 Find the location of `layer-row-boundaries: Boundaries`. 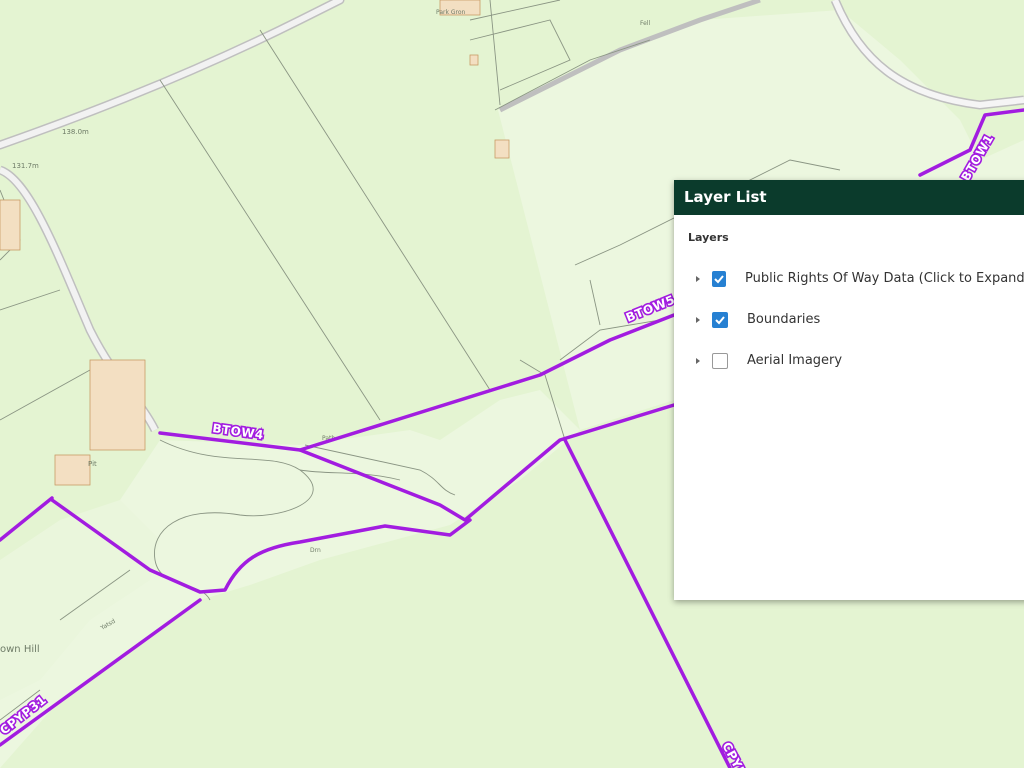

layer-row-boundaries: Boundaries is located at coordinates (854, 319).